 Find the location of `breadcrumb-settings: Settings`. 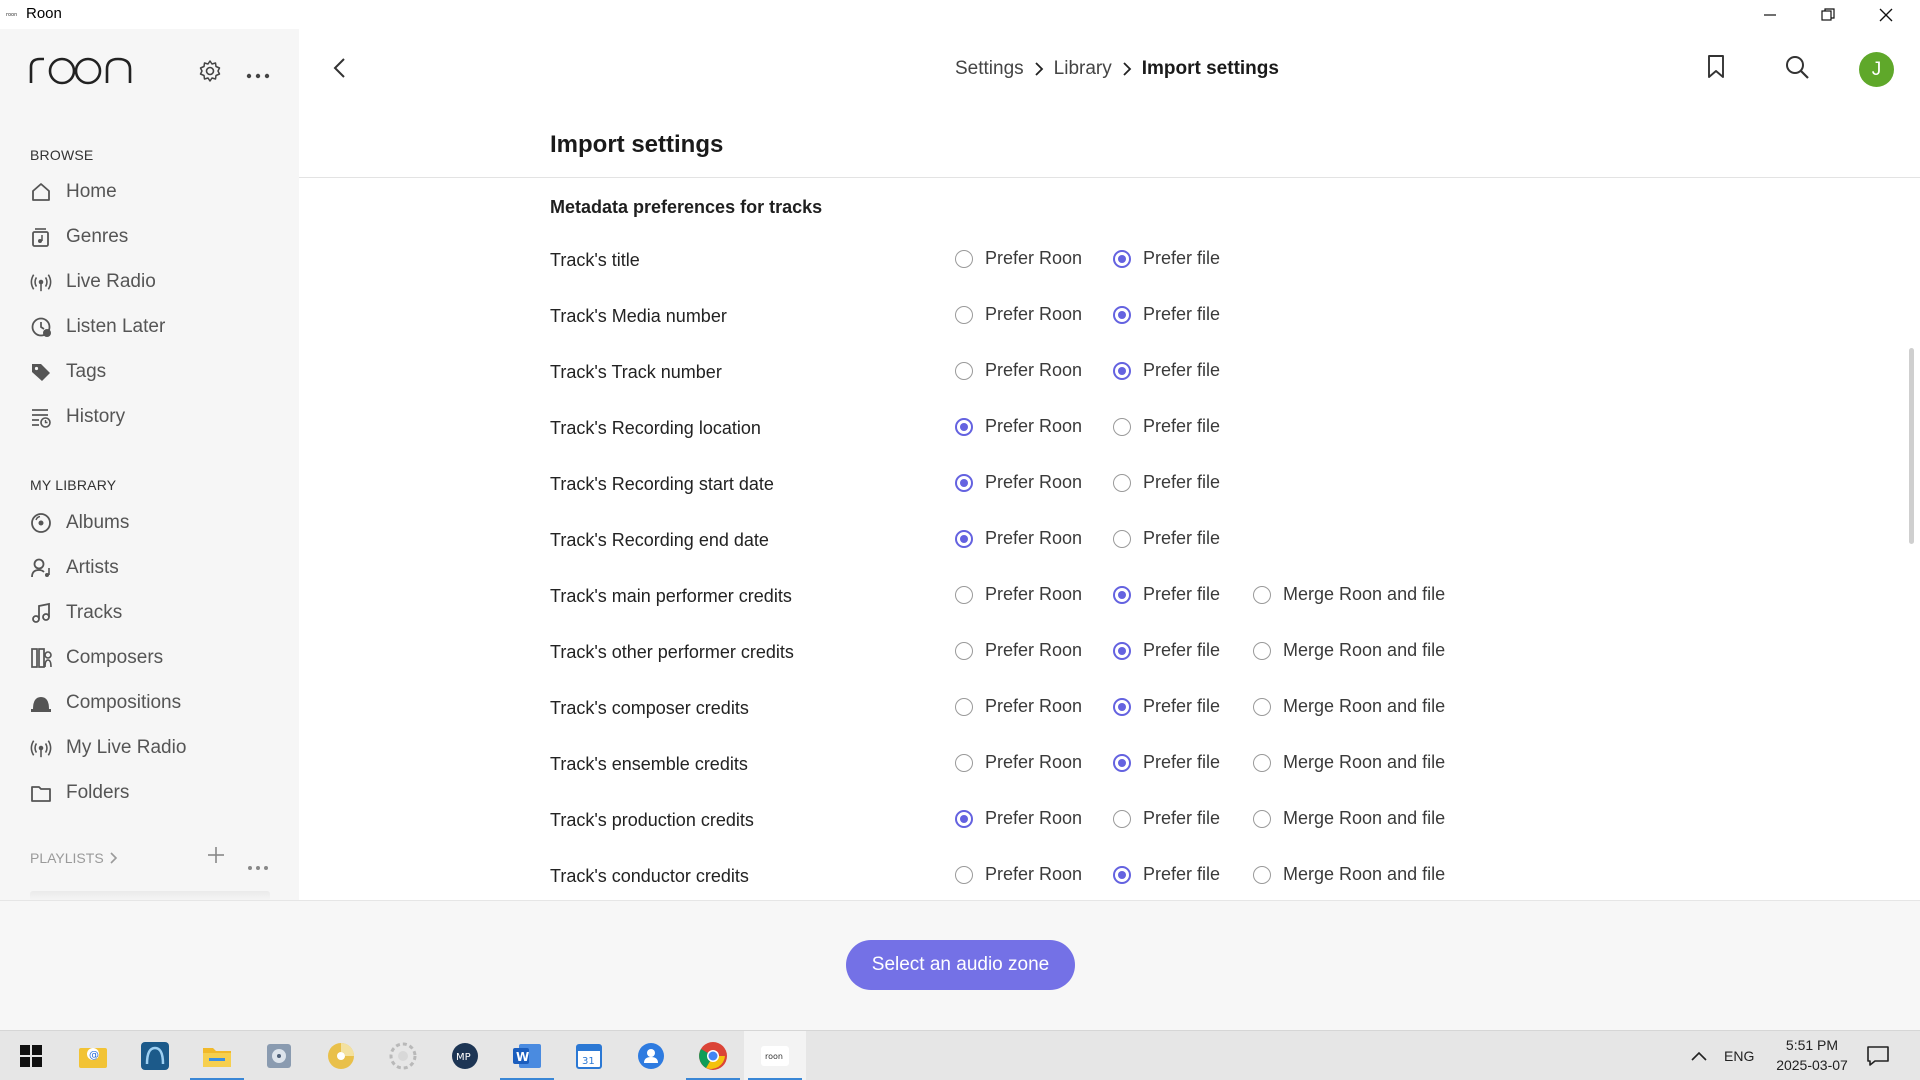

breadcrumb-settings: Settings is located at coordinates (989, 69).